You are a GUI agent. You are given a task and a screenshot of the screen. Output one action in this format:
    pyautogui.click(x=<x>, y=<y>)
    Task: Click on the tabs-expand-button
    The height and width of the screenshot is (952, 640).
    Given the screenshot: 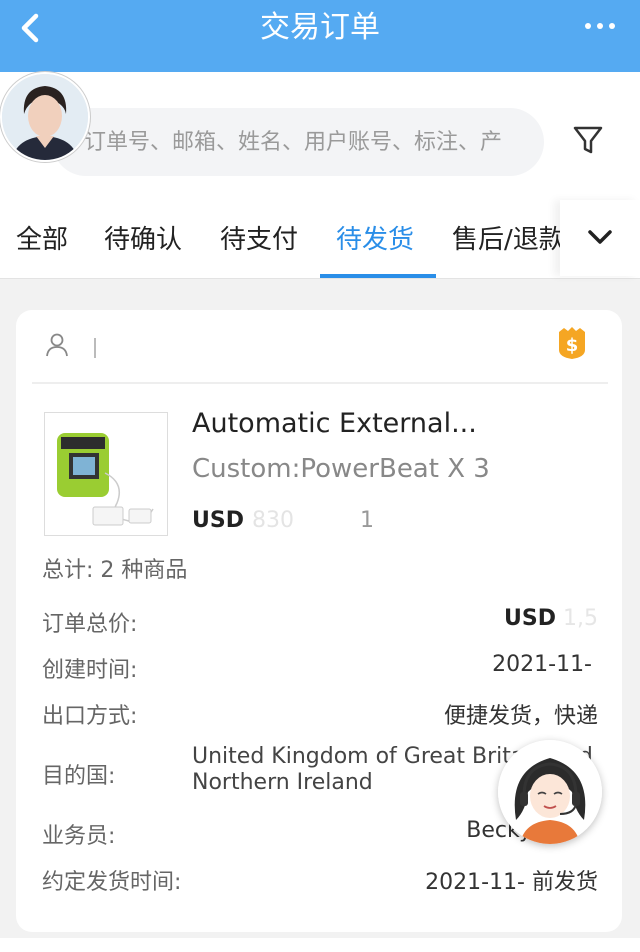 What is the action you would take?
    pyautogui.click(x=600, y=238)
    